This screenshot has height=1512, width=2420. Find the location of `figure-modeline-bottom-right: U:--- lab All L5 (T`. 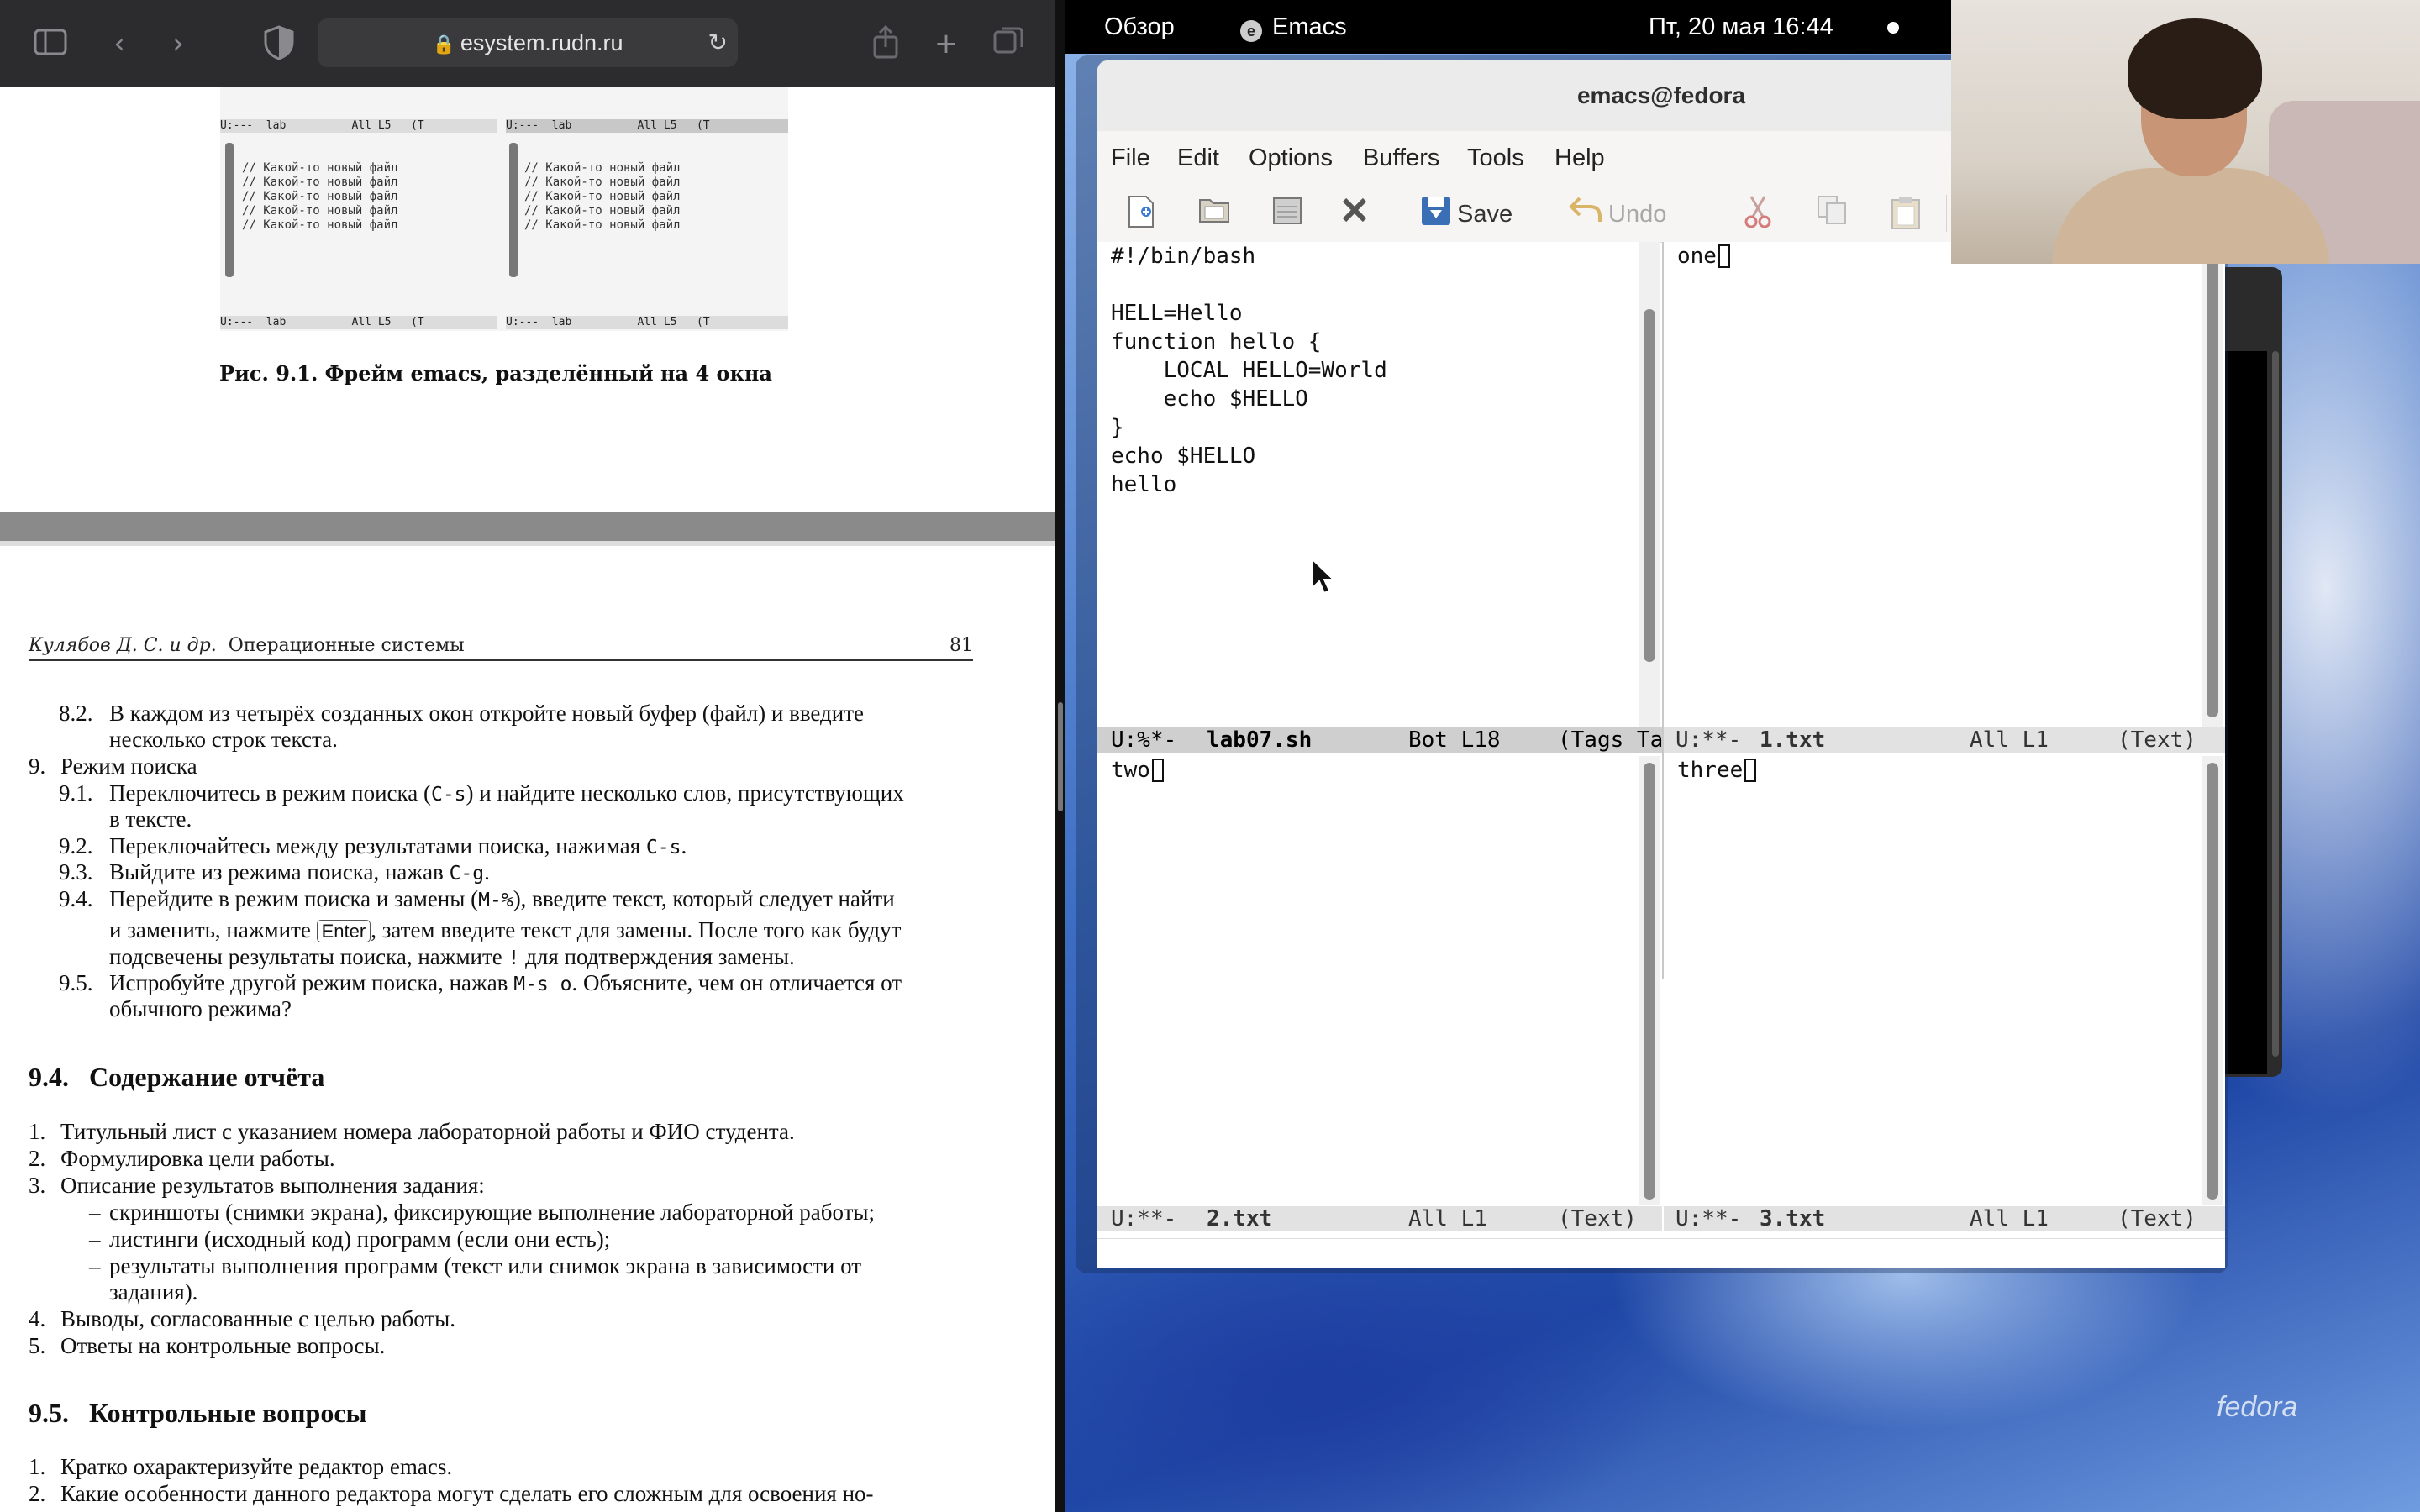

figure-modeline-bottom-right: U:--- lab All L5 (T is located at coordinates (647, 322).